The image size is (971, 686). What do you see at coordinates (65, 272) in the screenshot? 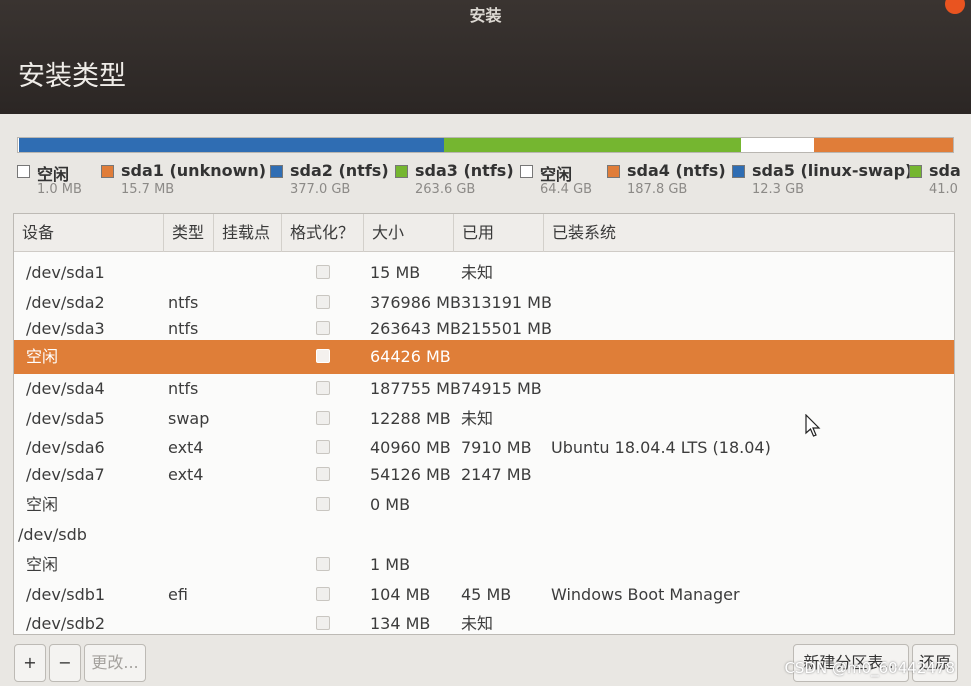
I see `cell-device: /dev/sda1` at bounding box center [65, 272].